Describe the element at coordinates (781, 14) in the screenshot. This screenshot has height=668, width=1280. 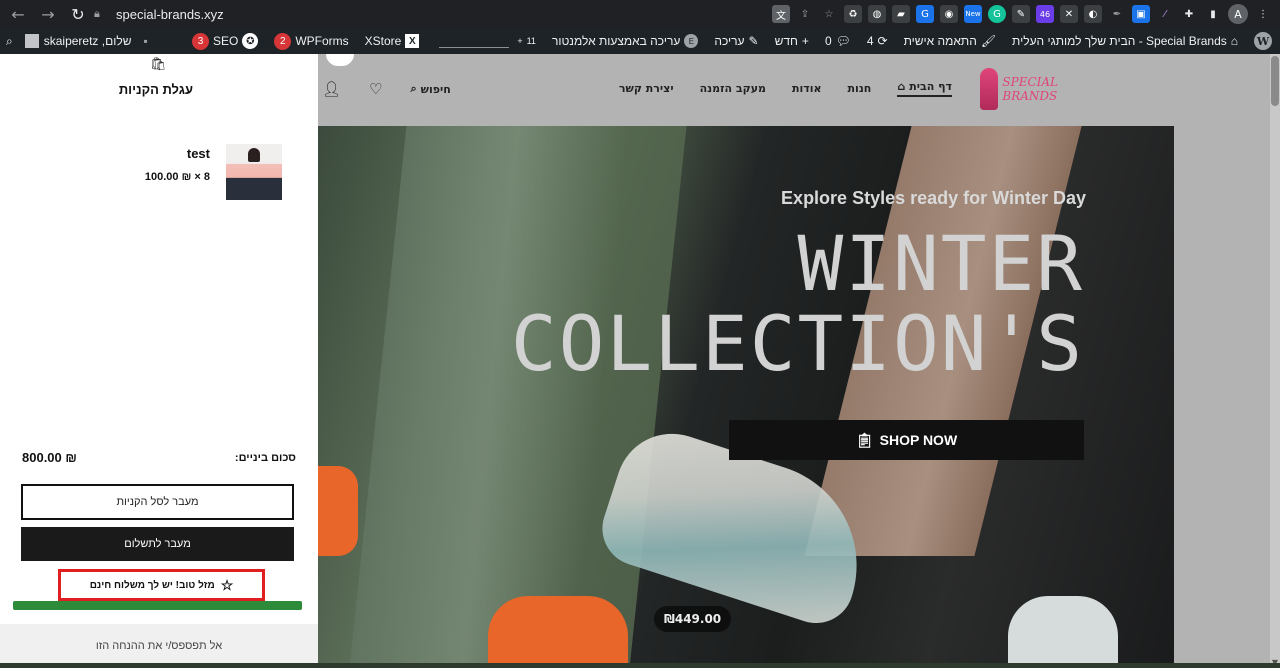
I see `translate-icon: 文` at that location.